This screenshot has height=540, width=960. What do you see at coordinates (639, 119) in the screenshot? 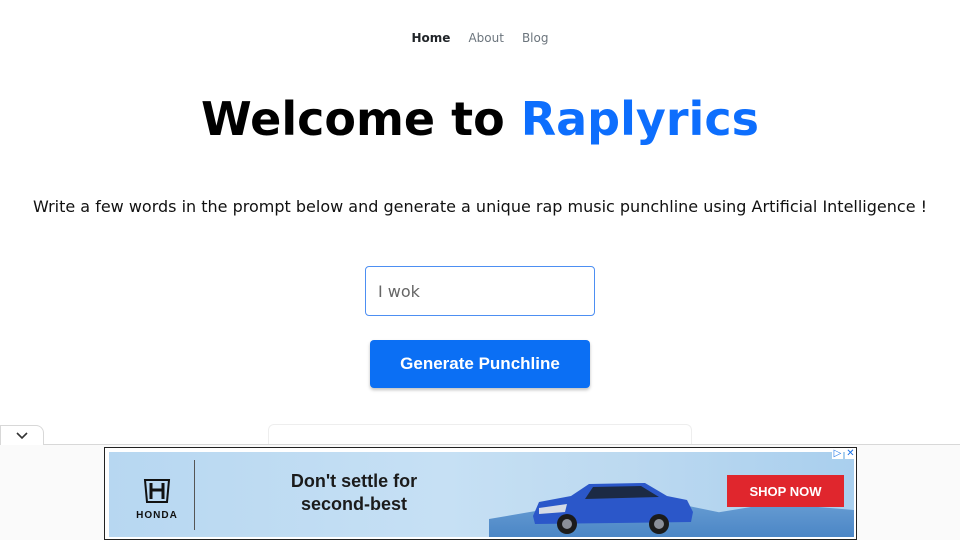
I see `title-brand: Raplyrics` at bounding box center [639, 119].